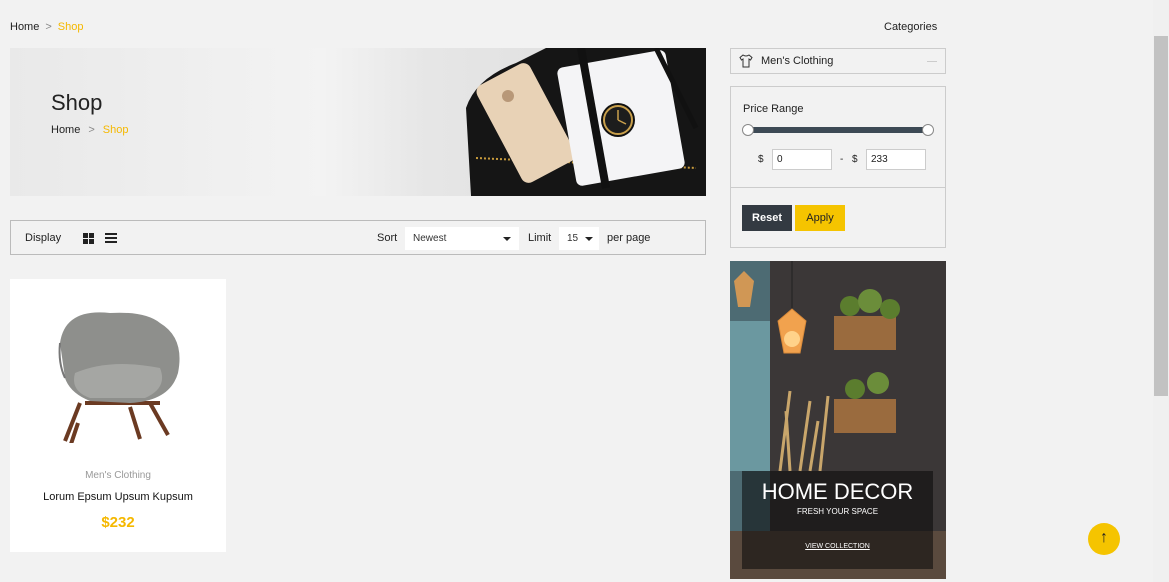 Image resolution: width=1169 pixels, height=582 pixels. Describe the element at coordinates (842, 159) in the screenshot. I see `price-range-dash: -` at that location.